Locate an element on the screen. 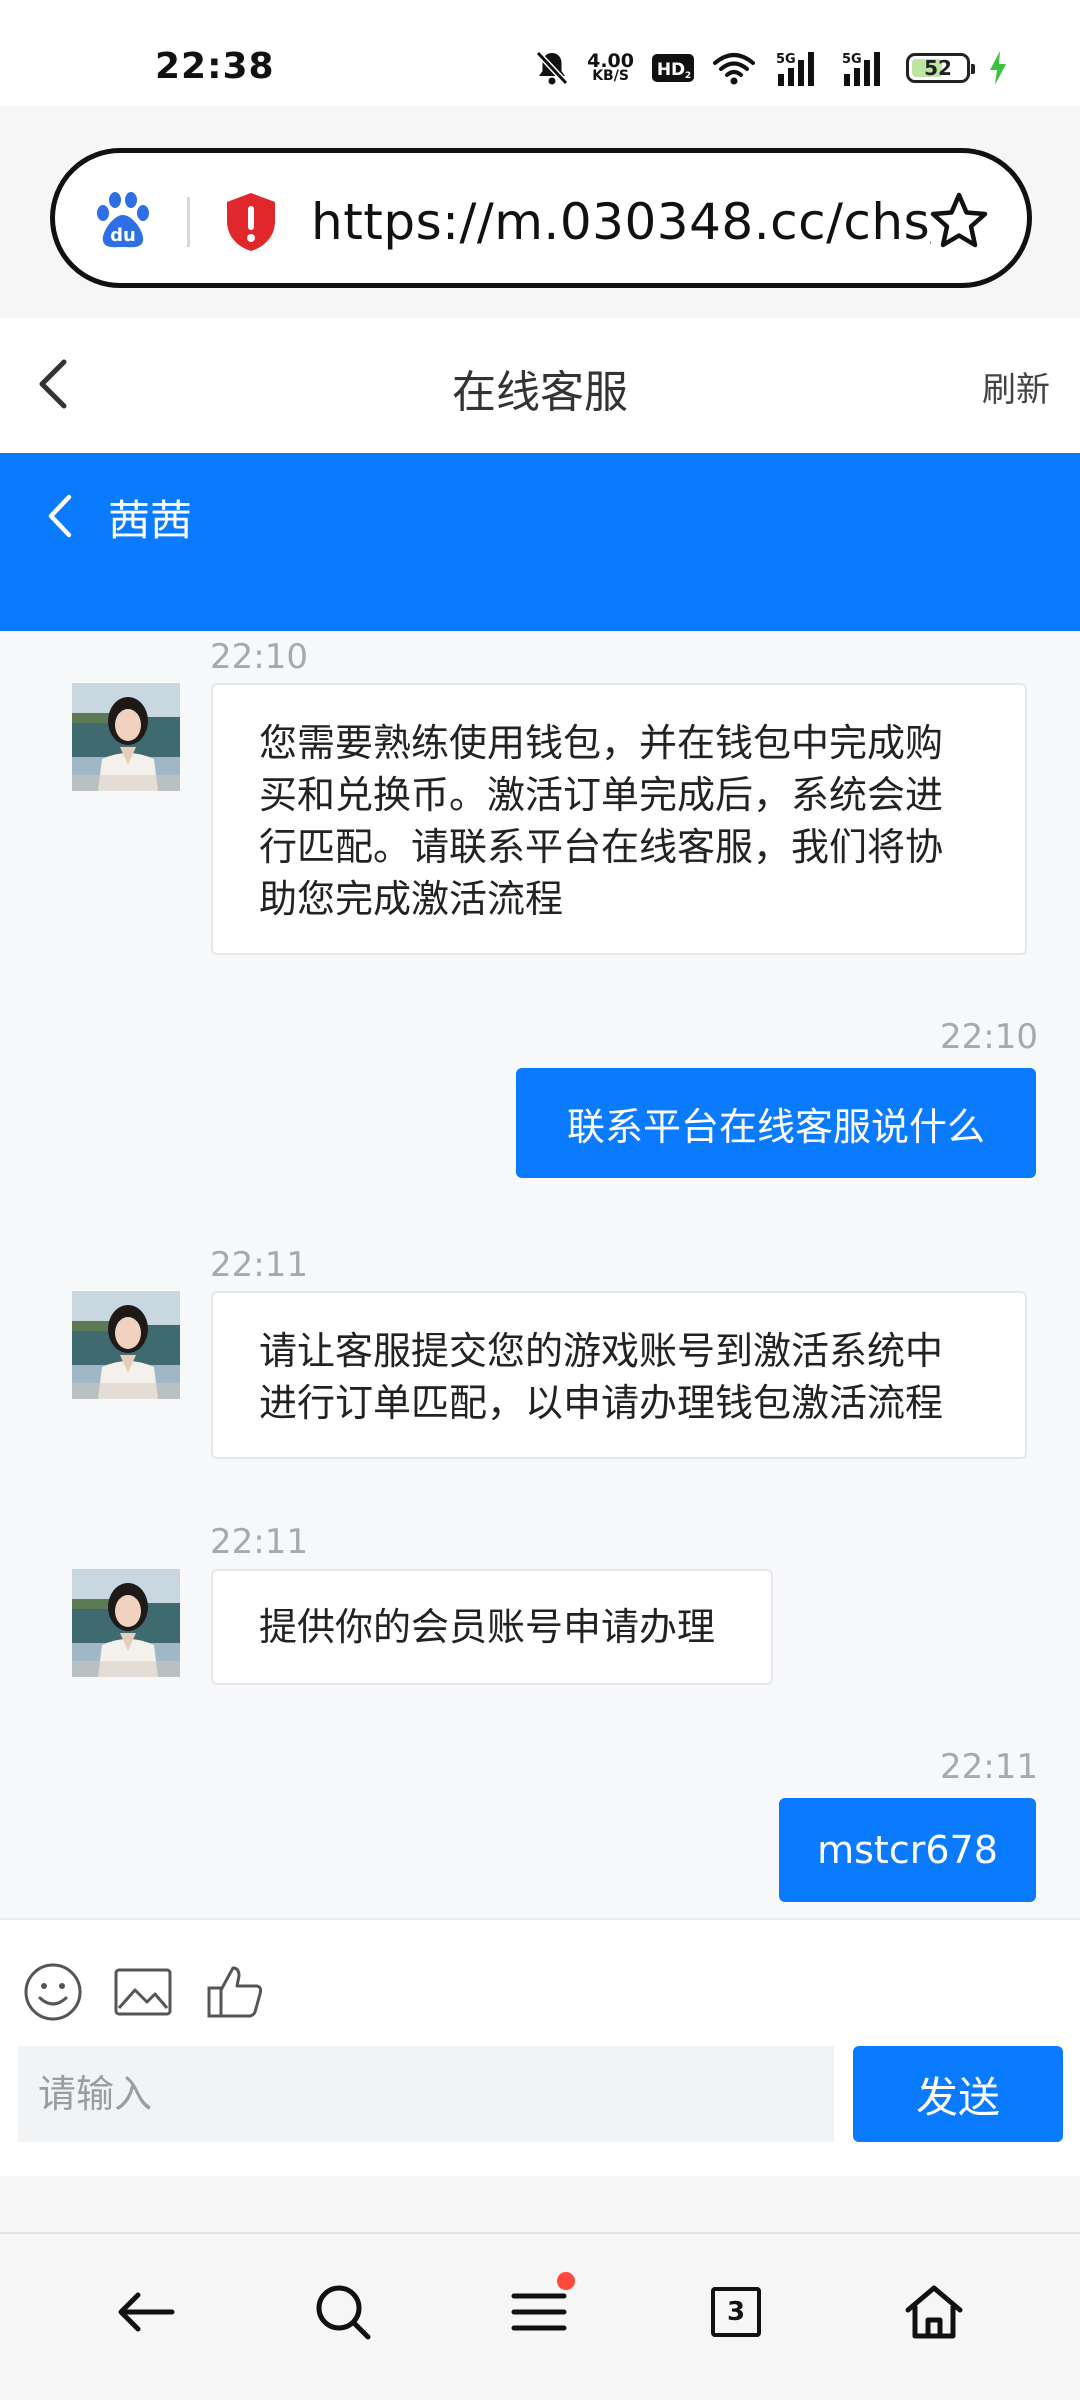 The height and width of the screenshot is (2400, 1080). status-bar: 22:38 4.00 KB/S HD 2 5G 5G 52 is located at coordinates (540, 53).